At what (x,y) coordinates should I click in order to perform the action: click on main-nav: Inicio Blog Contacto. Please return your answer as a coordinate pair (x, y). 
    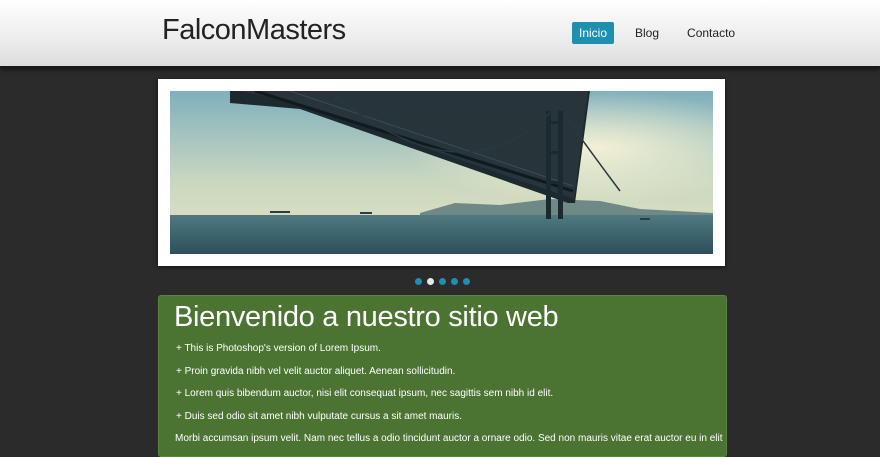
    Looking at the image, I should click on (664, 33).